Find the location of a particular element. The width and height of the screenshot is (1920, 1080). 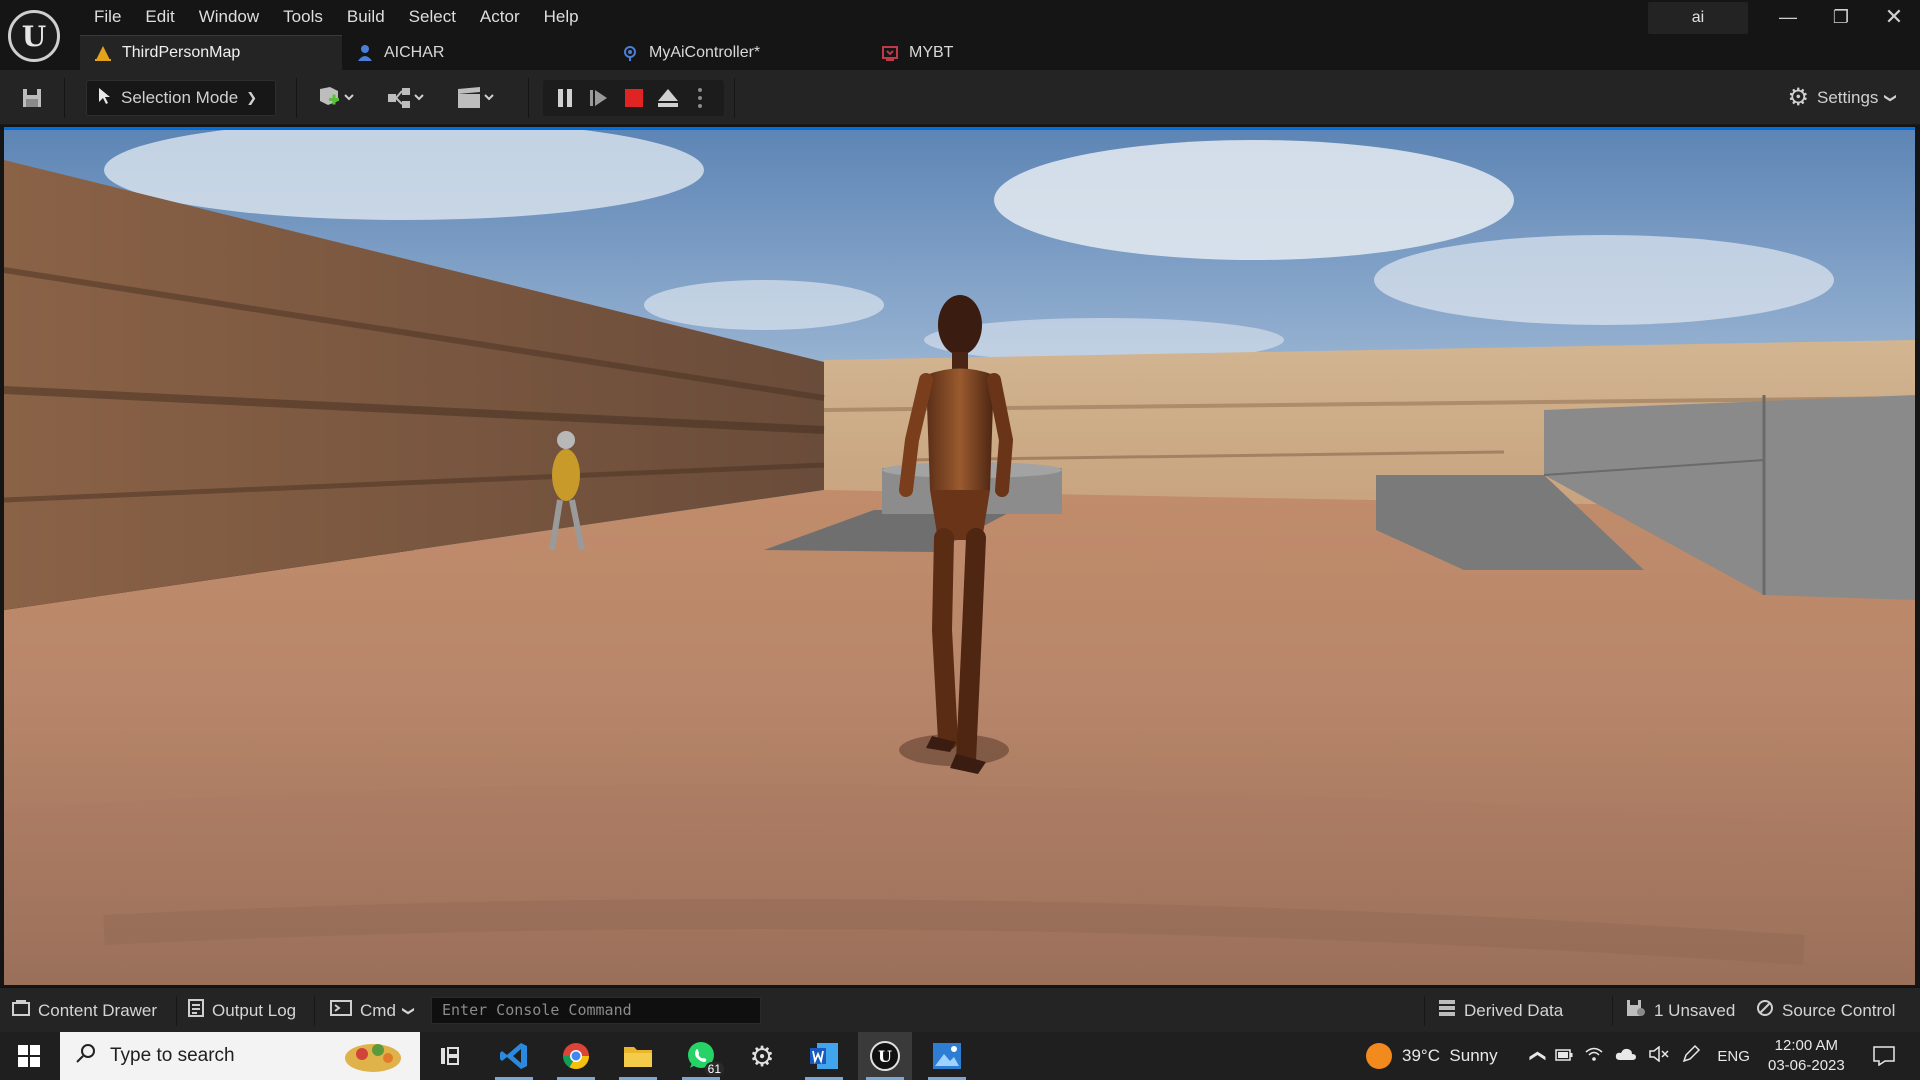

notification-badge: 61 is located at coordinates (714, 1069).